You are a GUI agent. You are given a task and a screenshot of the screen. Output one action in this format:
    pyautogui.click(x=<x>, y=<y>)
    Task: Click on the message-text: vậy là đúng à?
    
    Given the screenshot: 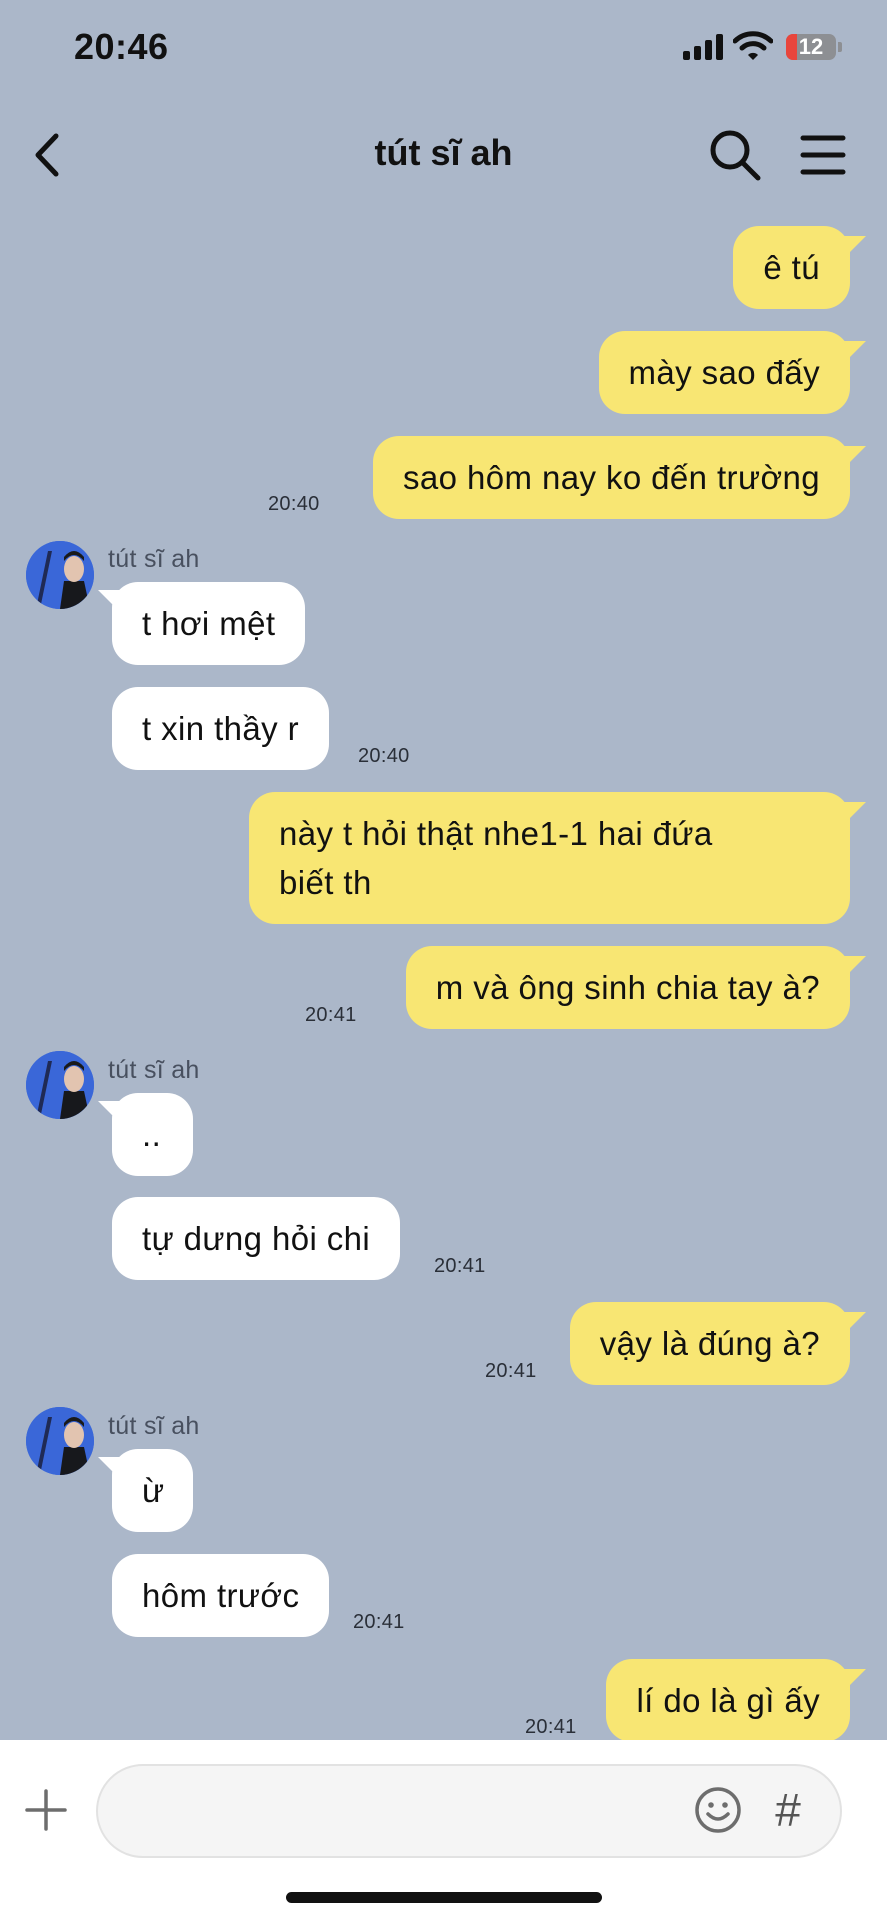 What is the action you would take?
    pyautogui.click(x=709, y=1343)
    